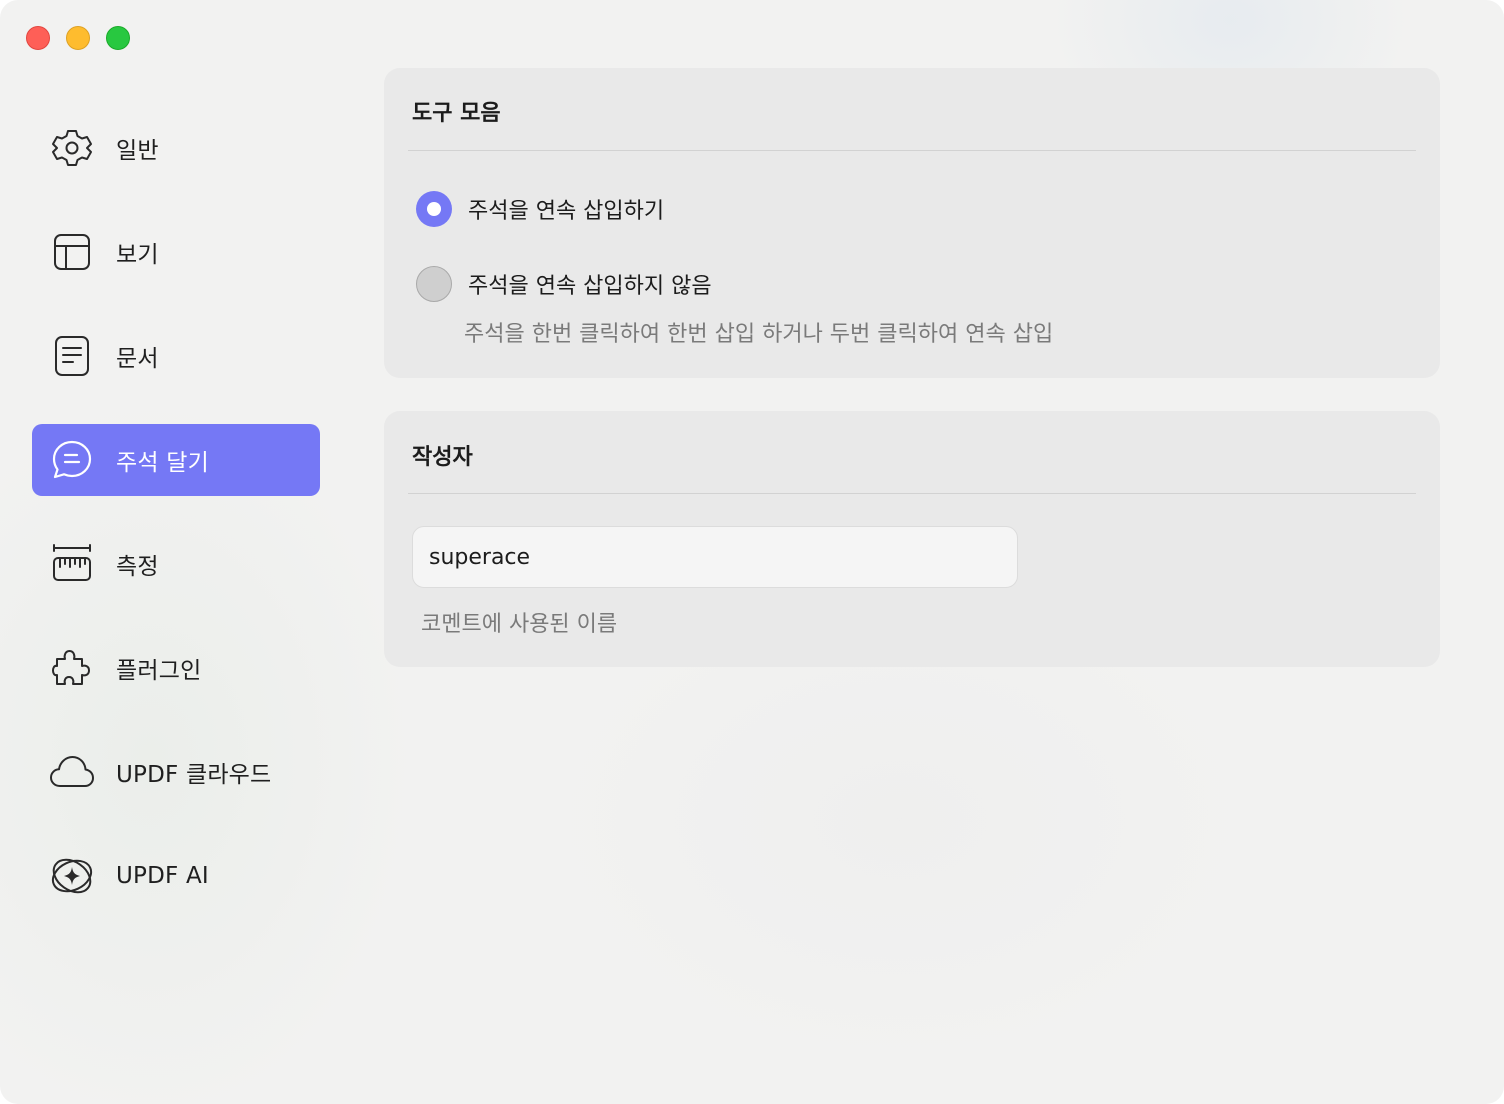 The height and width of the screenshot is (1104, 1504). What do you see at coordinates (72, 564) in the screenshot?
I see `ruler-icon` at bounding box center [72, 564].